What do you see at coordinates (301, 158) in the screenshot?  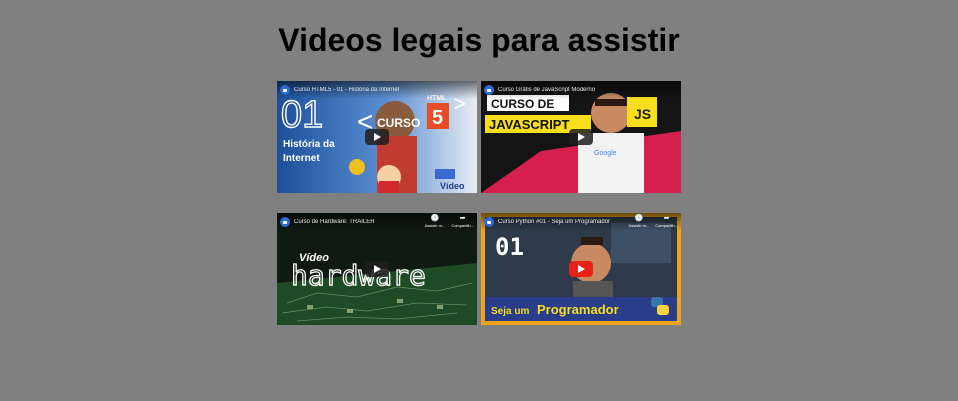 I see `svg-text: Internet` at bounding box center [301, 158].